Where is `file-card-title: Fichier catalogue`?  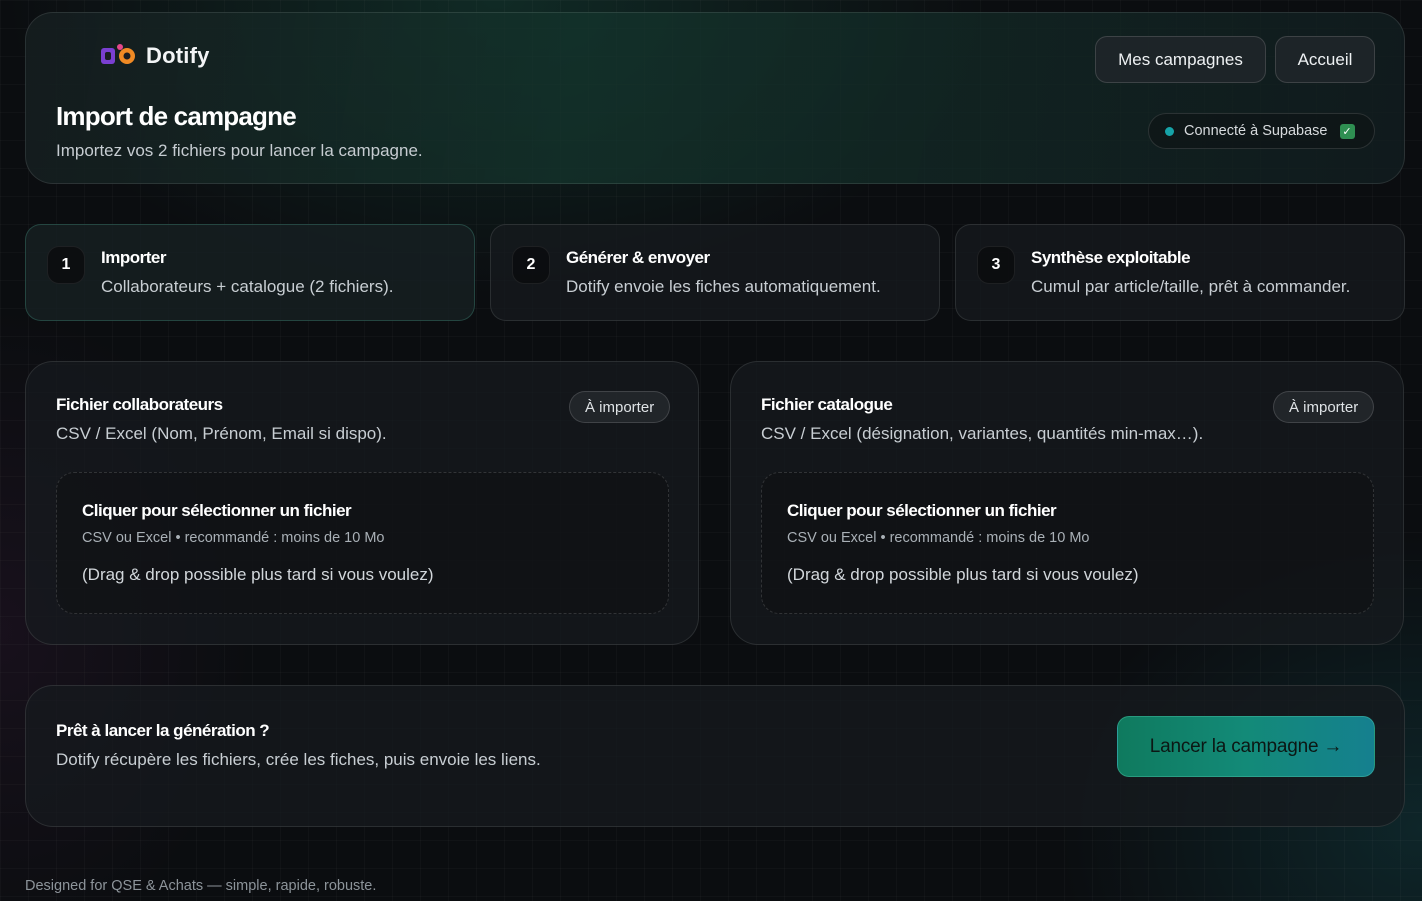 file-card-title: Fichier catalogue is located at coordinates (827, 404).